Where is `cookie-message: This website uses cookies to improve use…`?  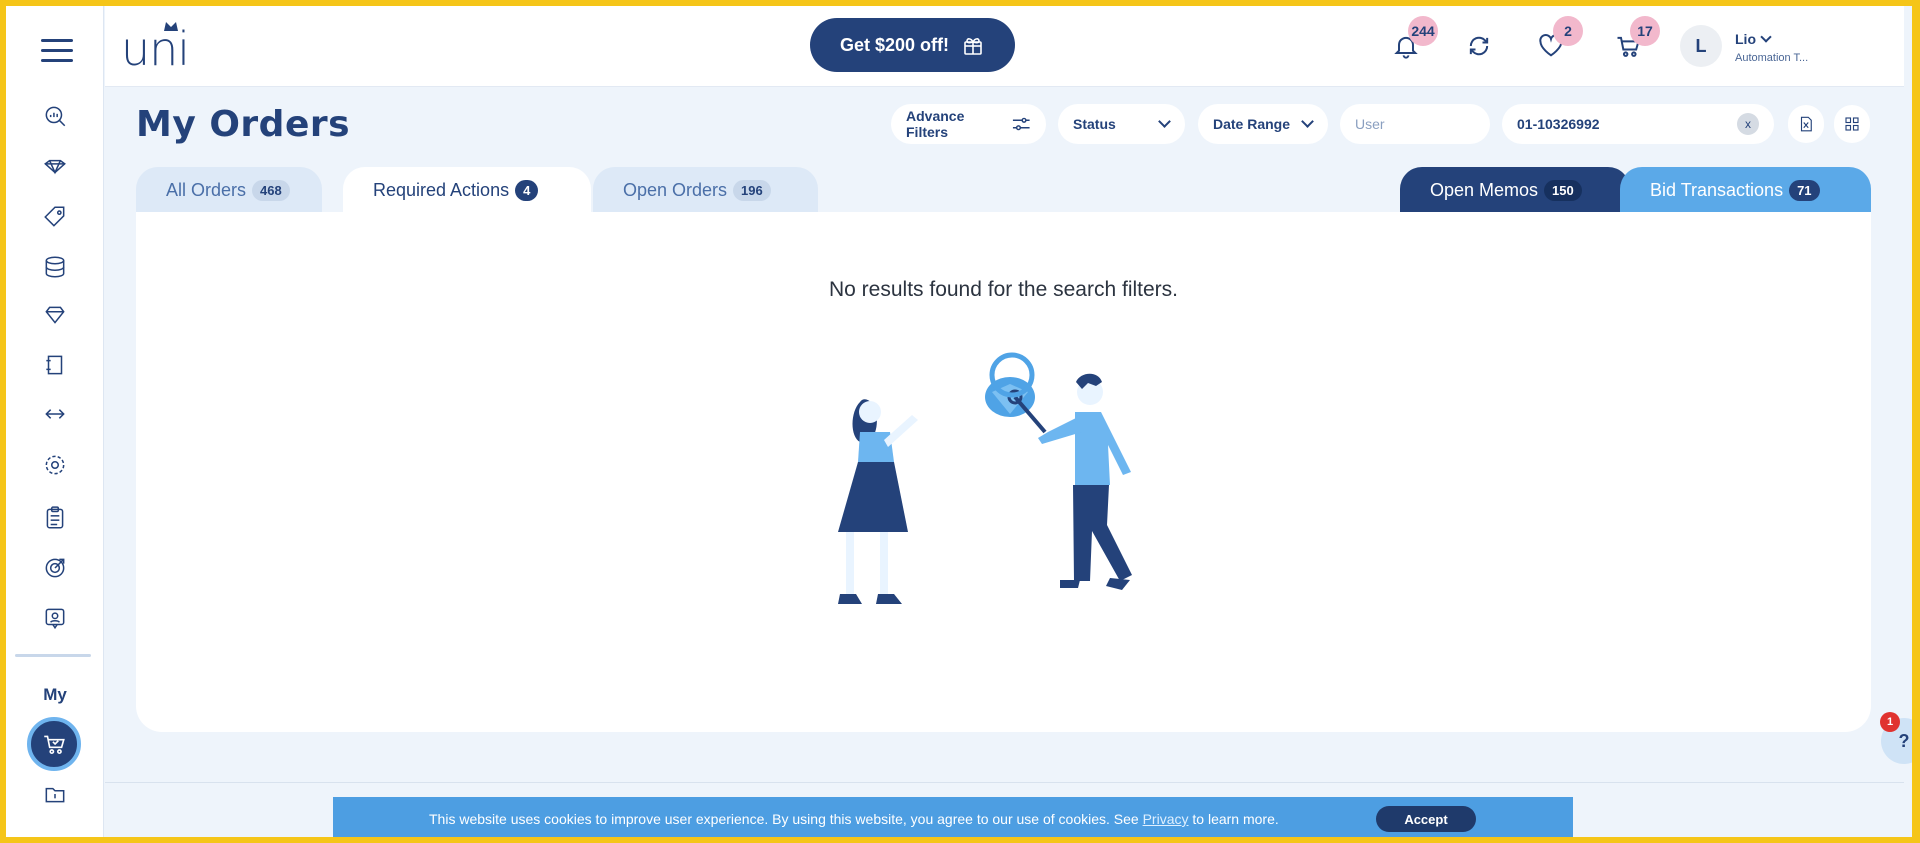 cookie-message: This website uses cookies to improve use… is located at coordinates (854, 819).